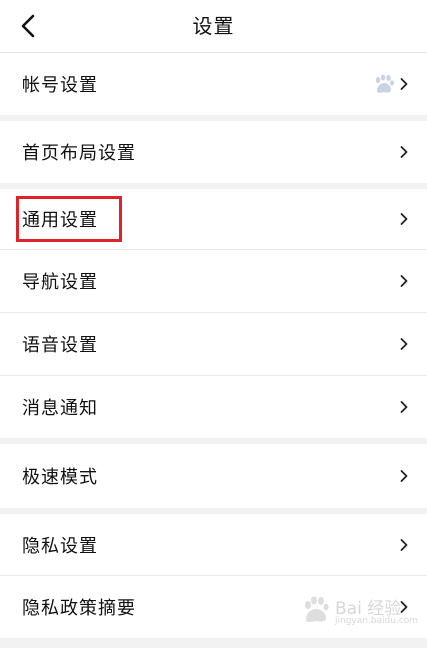  I want to click on settings-item-voice: 语音设置, so click(213, 344).